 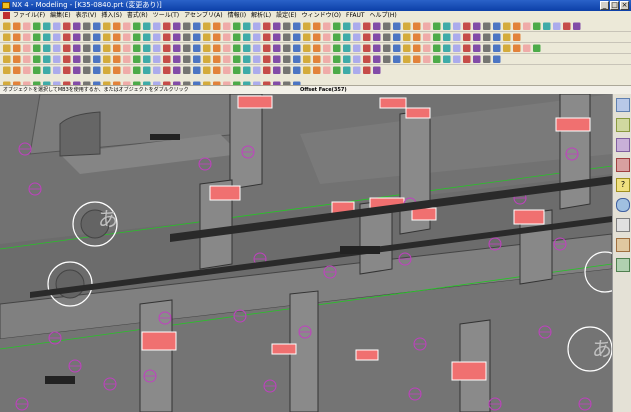 What do you see at coordinates (321, 15) in the screenshot?
I see `menu-window: ウィンドウ(O)` at bounding box center [321, 15].